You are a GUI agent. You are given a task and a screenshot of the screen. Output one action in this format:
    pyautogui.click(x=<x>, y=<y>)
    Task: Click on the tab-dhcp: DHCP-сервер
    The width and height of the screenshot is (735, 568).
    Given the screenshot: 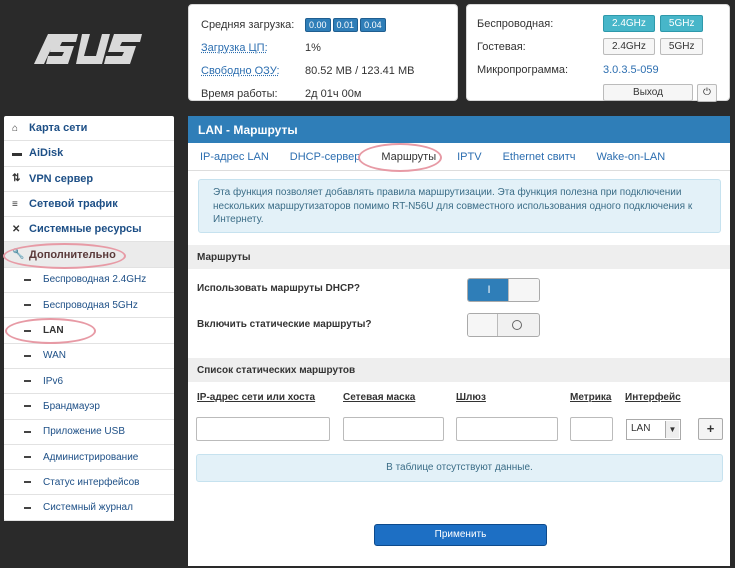 What is the action you would take?
    pyautogui.click(x=325, y=157)
    